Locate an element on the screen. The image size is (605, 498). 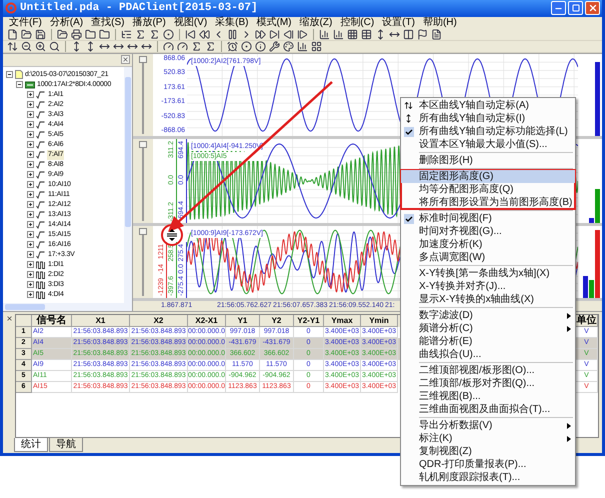
flag-icon is located at coordinates (422, 34).